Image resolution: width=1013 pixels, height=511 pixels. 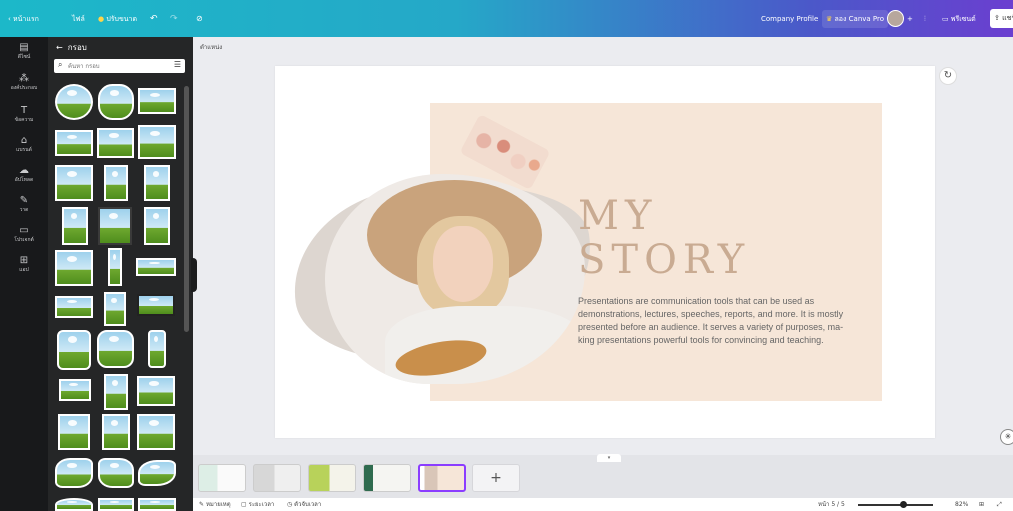 I want to click on zoom-slider-handle, so click(x=903, y=504).